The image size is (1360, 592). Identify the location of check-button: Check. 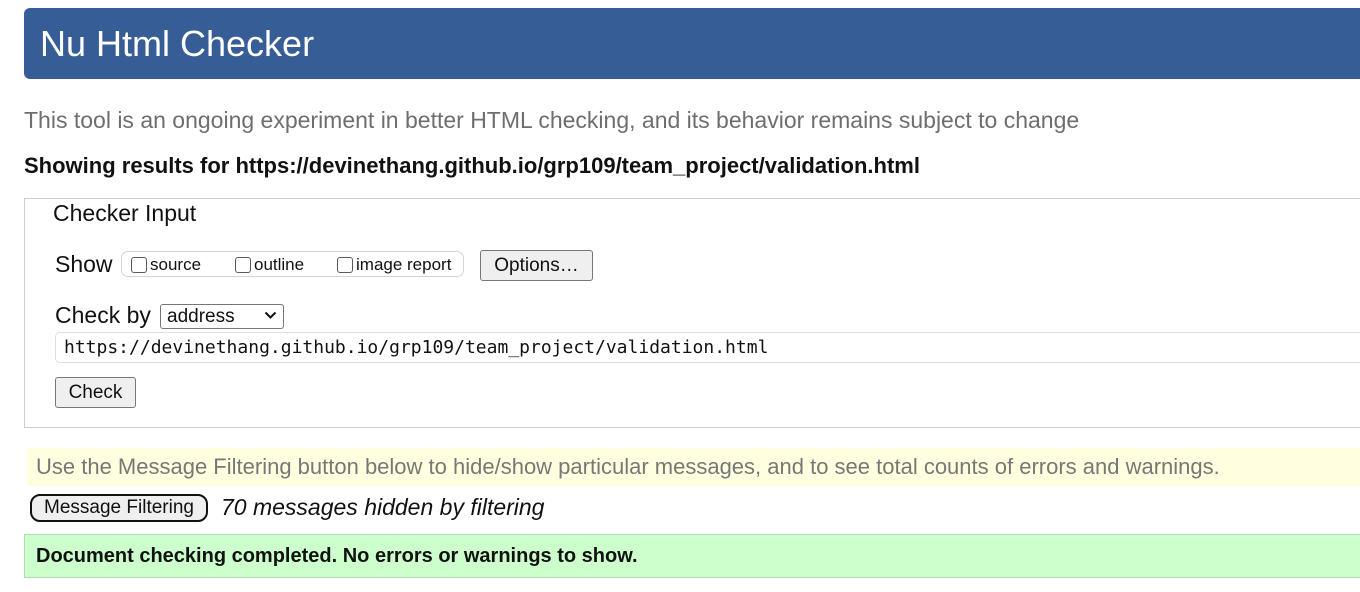
(95, 392).